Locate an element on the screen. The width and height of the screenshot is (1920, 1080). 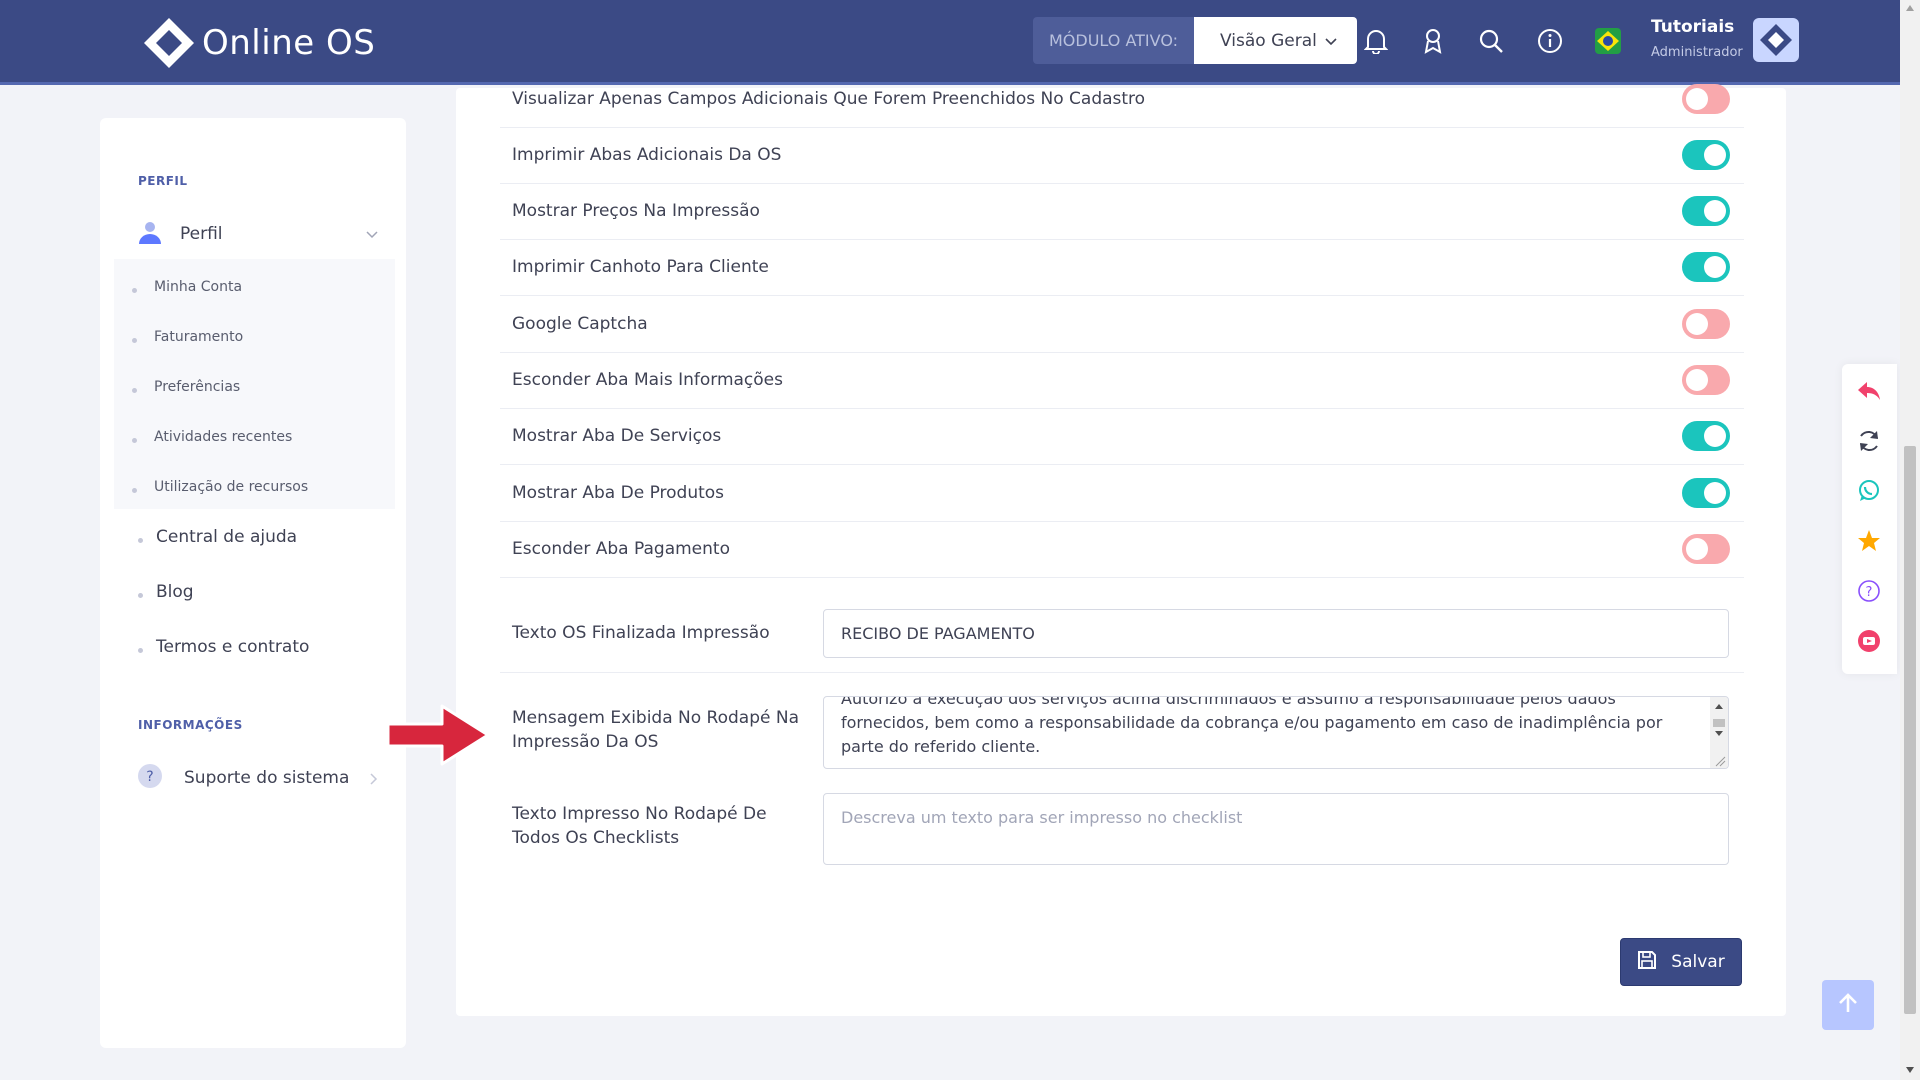
bell-icon is located at coordinates (1376, 41).